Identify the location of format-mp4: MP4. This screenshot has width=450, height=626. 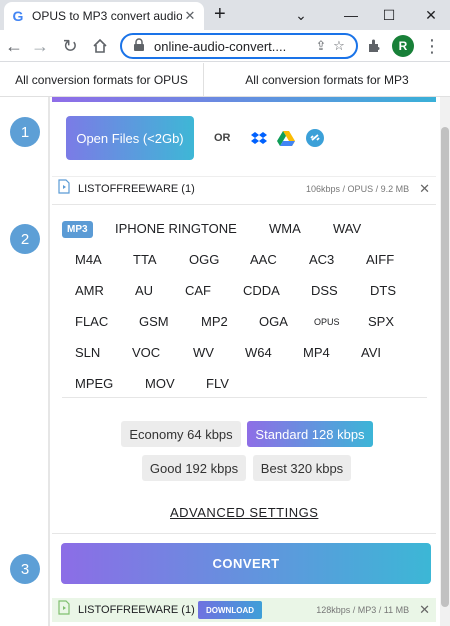
(316, 352).